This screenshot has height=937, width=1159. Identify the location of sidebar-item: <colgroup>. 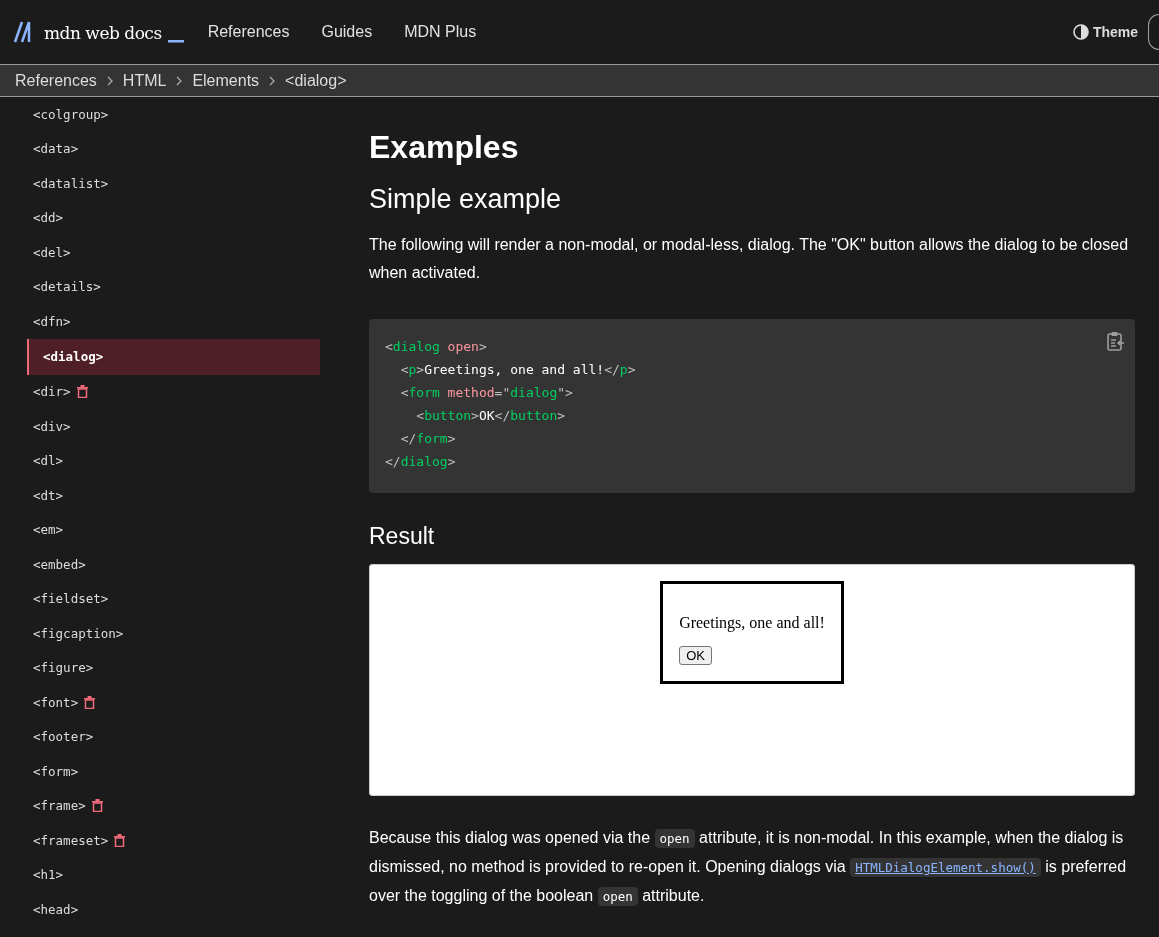
(165, 114).